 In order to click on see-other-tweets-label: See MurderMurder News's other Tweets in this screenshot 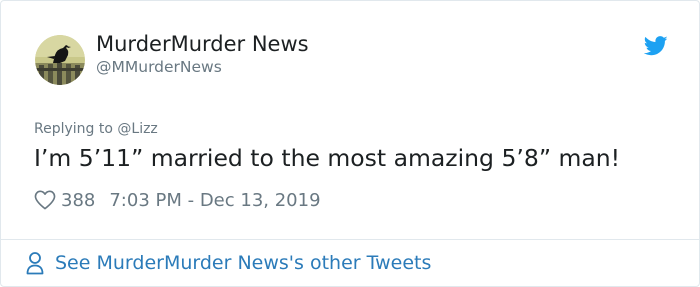, I will do `click(243, 263)`.